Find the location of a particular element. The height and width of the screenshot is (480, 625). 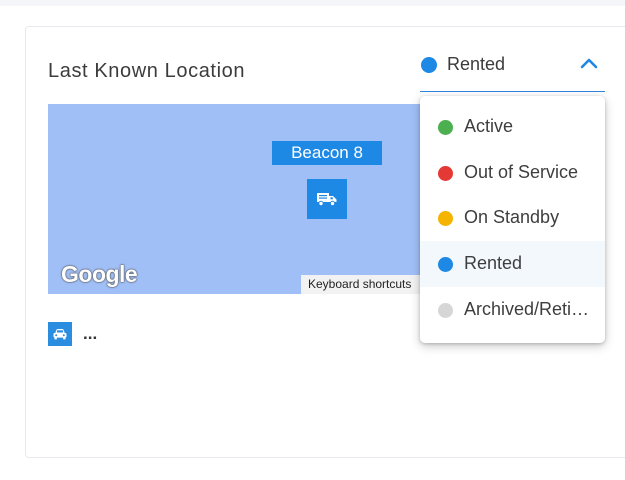

status-option-active: Active is located at coordinates (512, 127).